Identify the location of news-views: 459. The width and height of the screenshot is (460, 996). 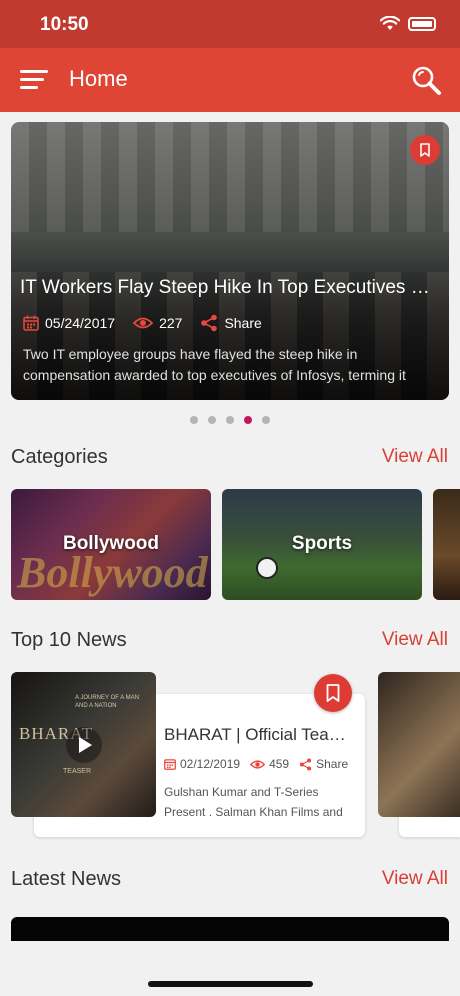
(279, 764).